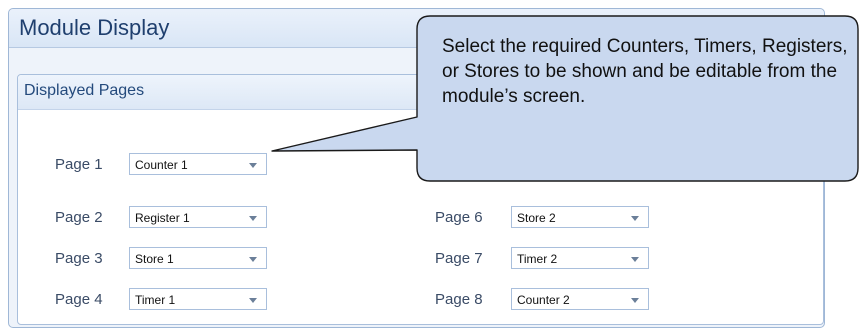 The height and width of the screenshot is (331, 861). What do you see at coordinates (79, 164) in the screenshot?
I see `page-label: Page 1` at bounding box center [79, 164].